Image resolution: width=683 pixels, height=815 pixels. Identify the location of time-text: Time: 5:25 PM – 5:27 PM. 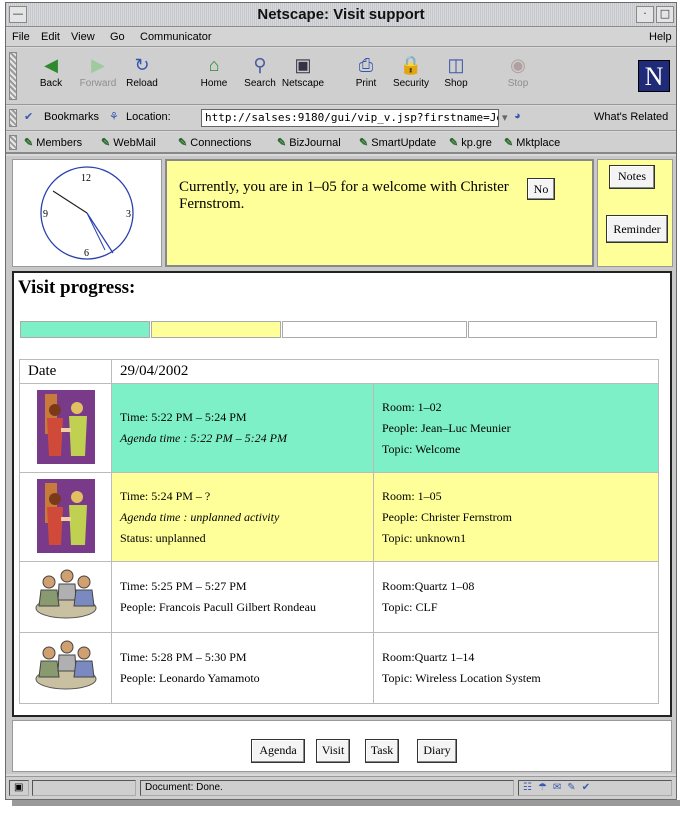
(183, 586).